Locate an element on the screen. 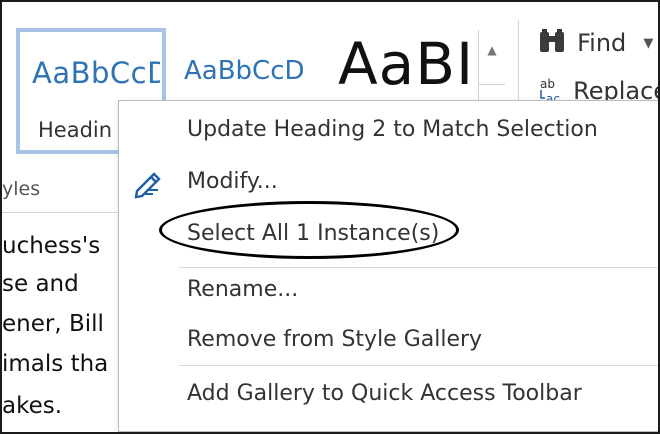 This screenshot has height=434, width=660. menu-item-update-heading: Update Heading 2 to Match Selection is located at coordinates (388, 133).